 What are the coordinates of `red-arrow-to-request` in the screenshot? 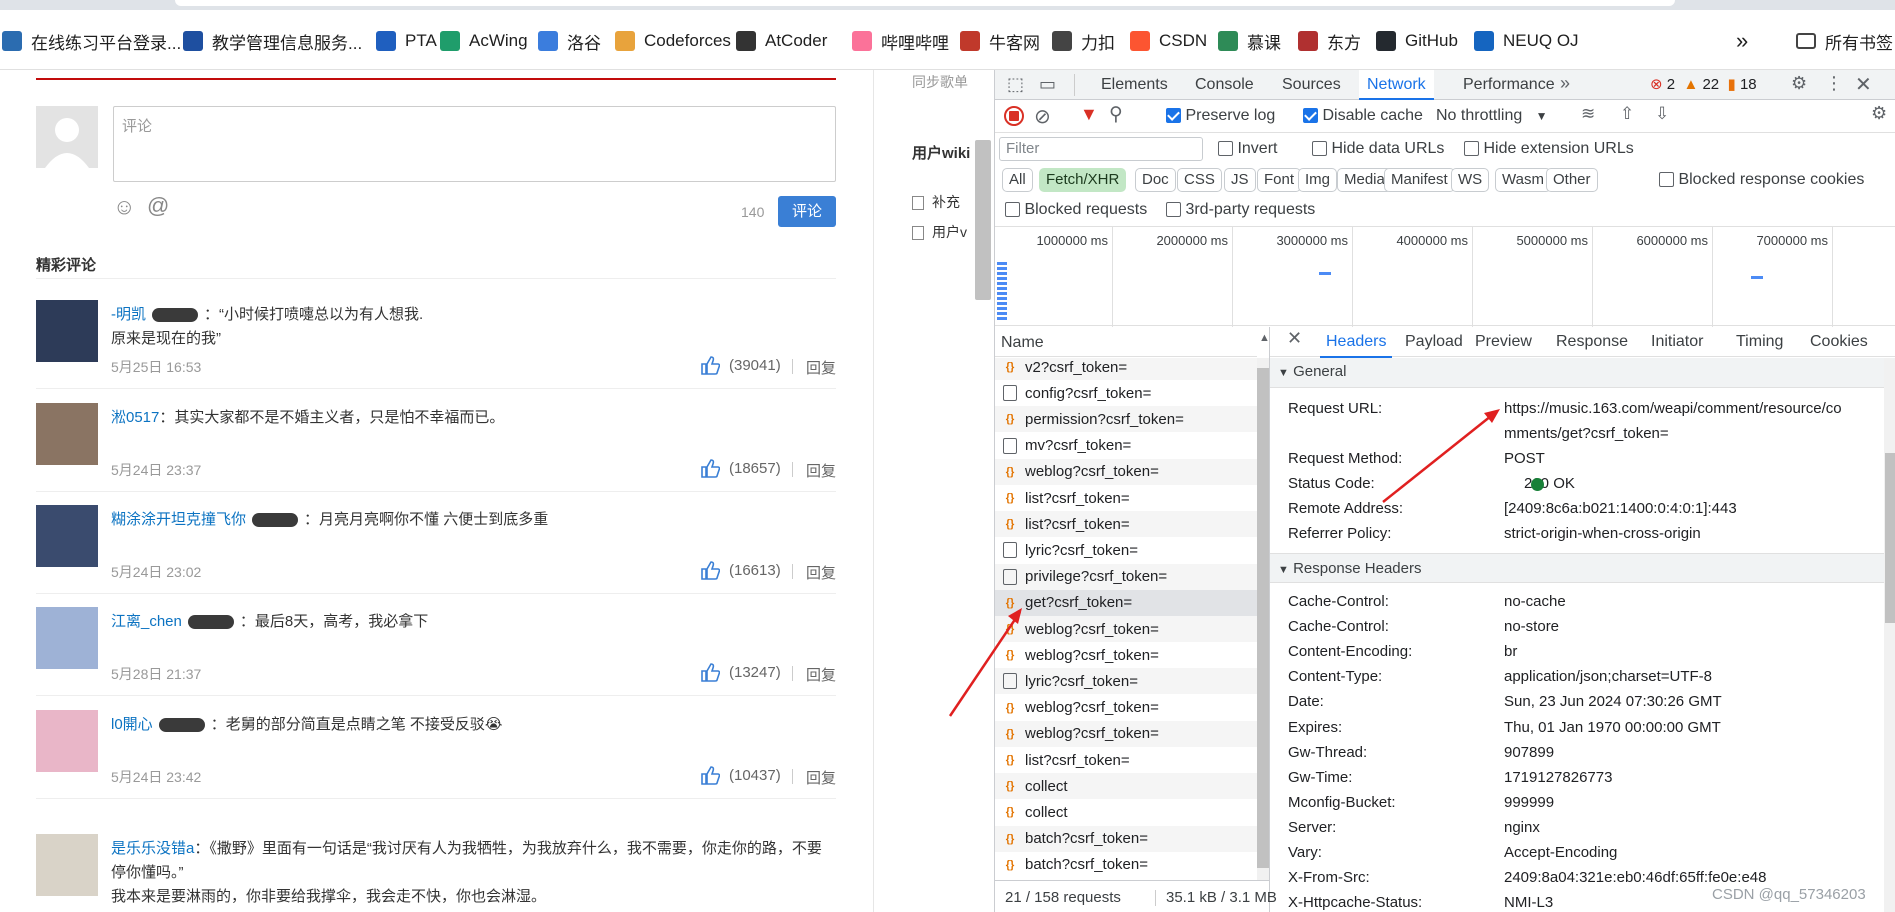 It's located at (985, 662).